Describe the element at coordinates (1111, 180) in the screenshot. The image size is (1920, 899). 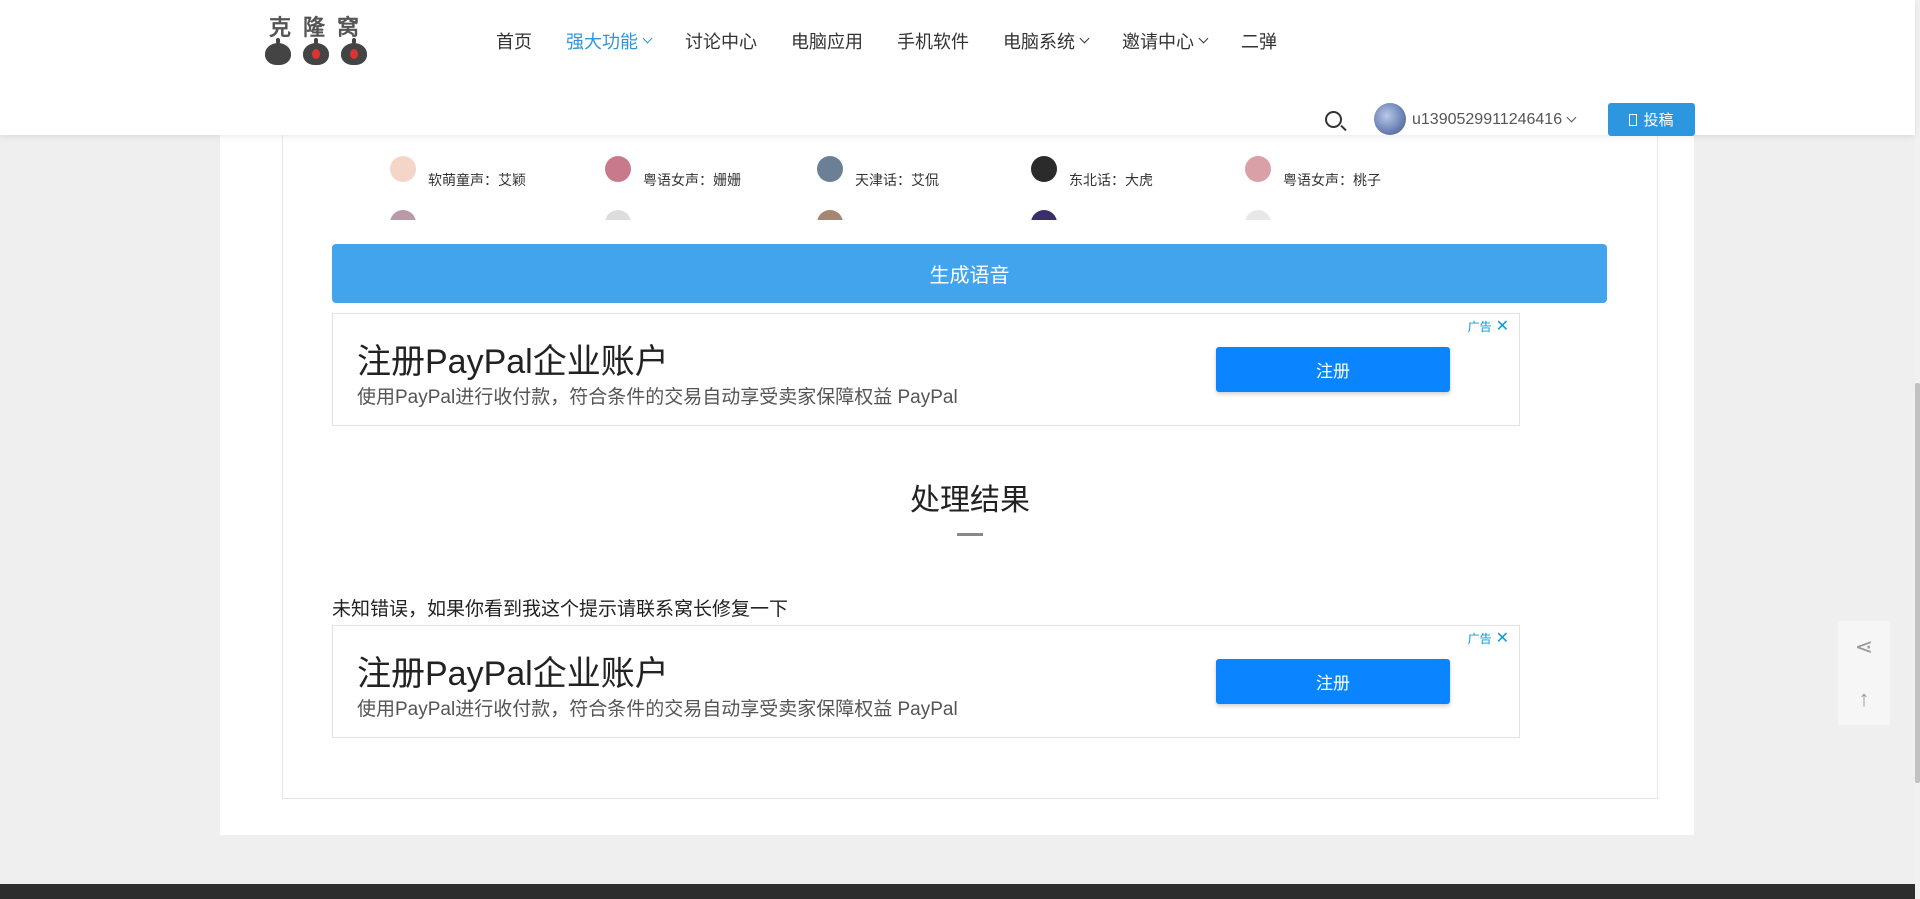
I see `voice-label: 东北话：大虎` at that location.